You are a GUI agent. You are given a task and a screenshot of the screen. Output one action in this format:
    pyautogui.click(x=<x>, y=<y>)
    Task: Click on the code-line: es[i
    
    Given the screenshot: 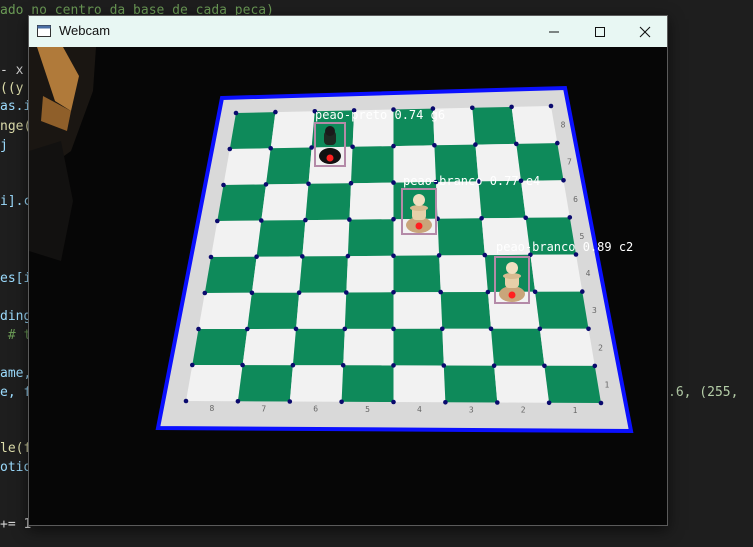 What is the action you would take?
    pyautogui.click(x=16, y=278)
    